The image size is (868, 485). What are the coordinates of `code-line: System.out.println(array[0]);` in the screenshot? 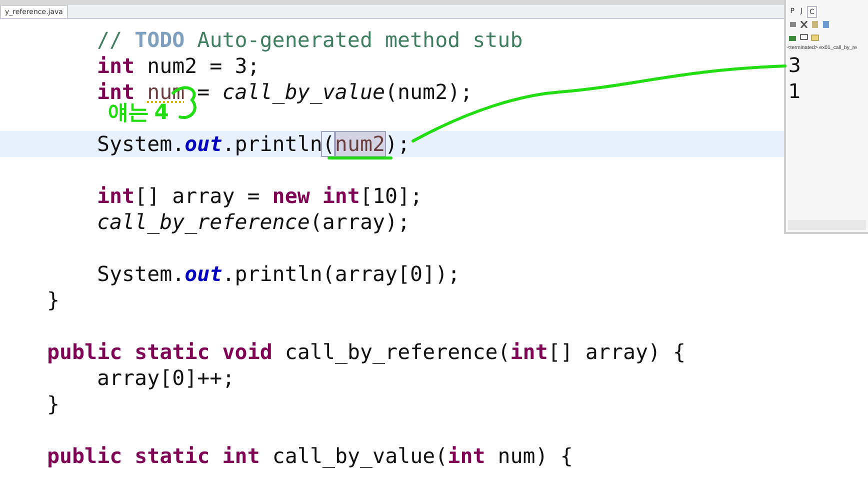 It's located at (279, 274).